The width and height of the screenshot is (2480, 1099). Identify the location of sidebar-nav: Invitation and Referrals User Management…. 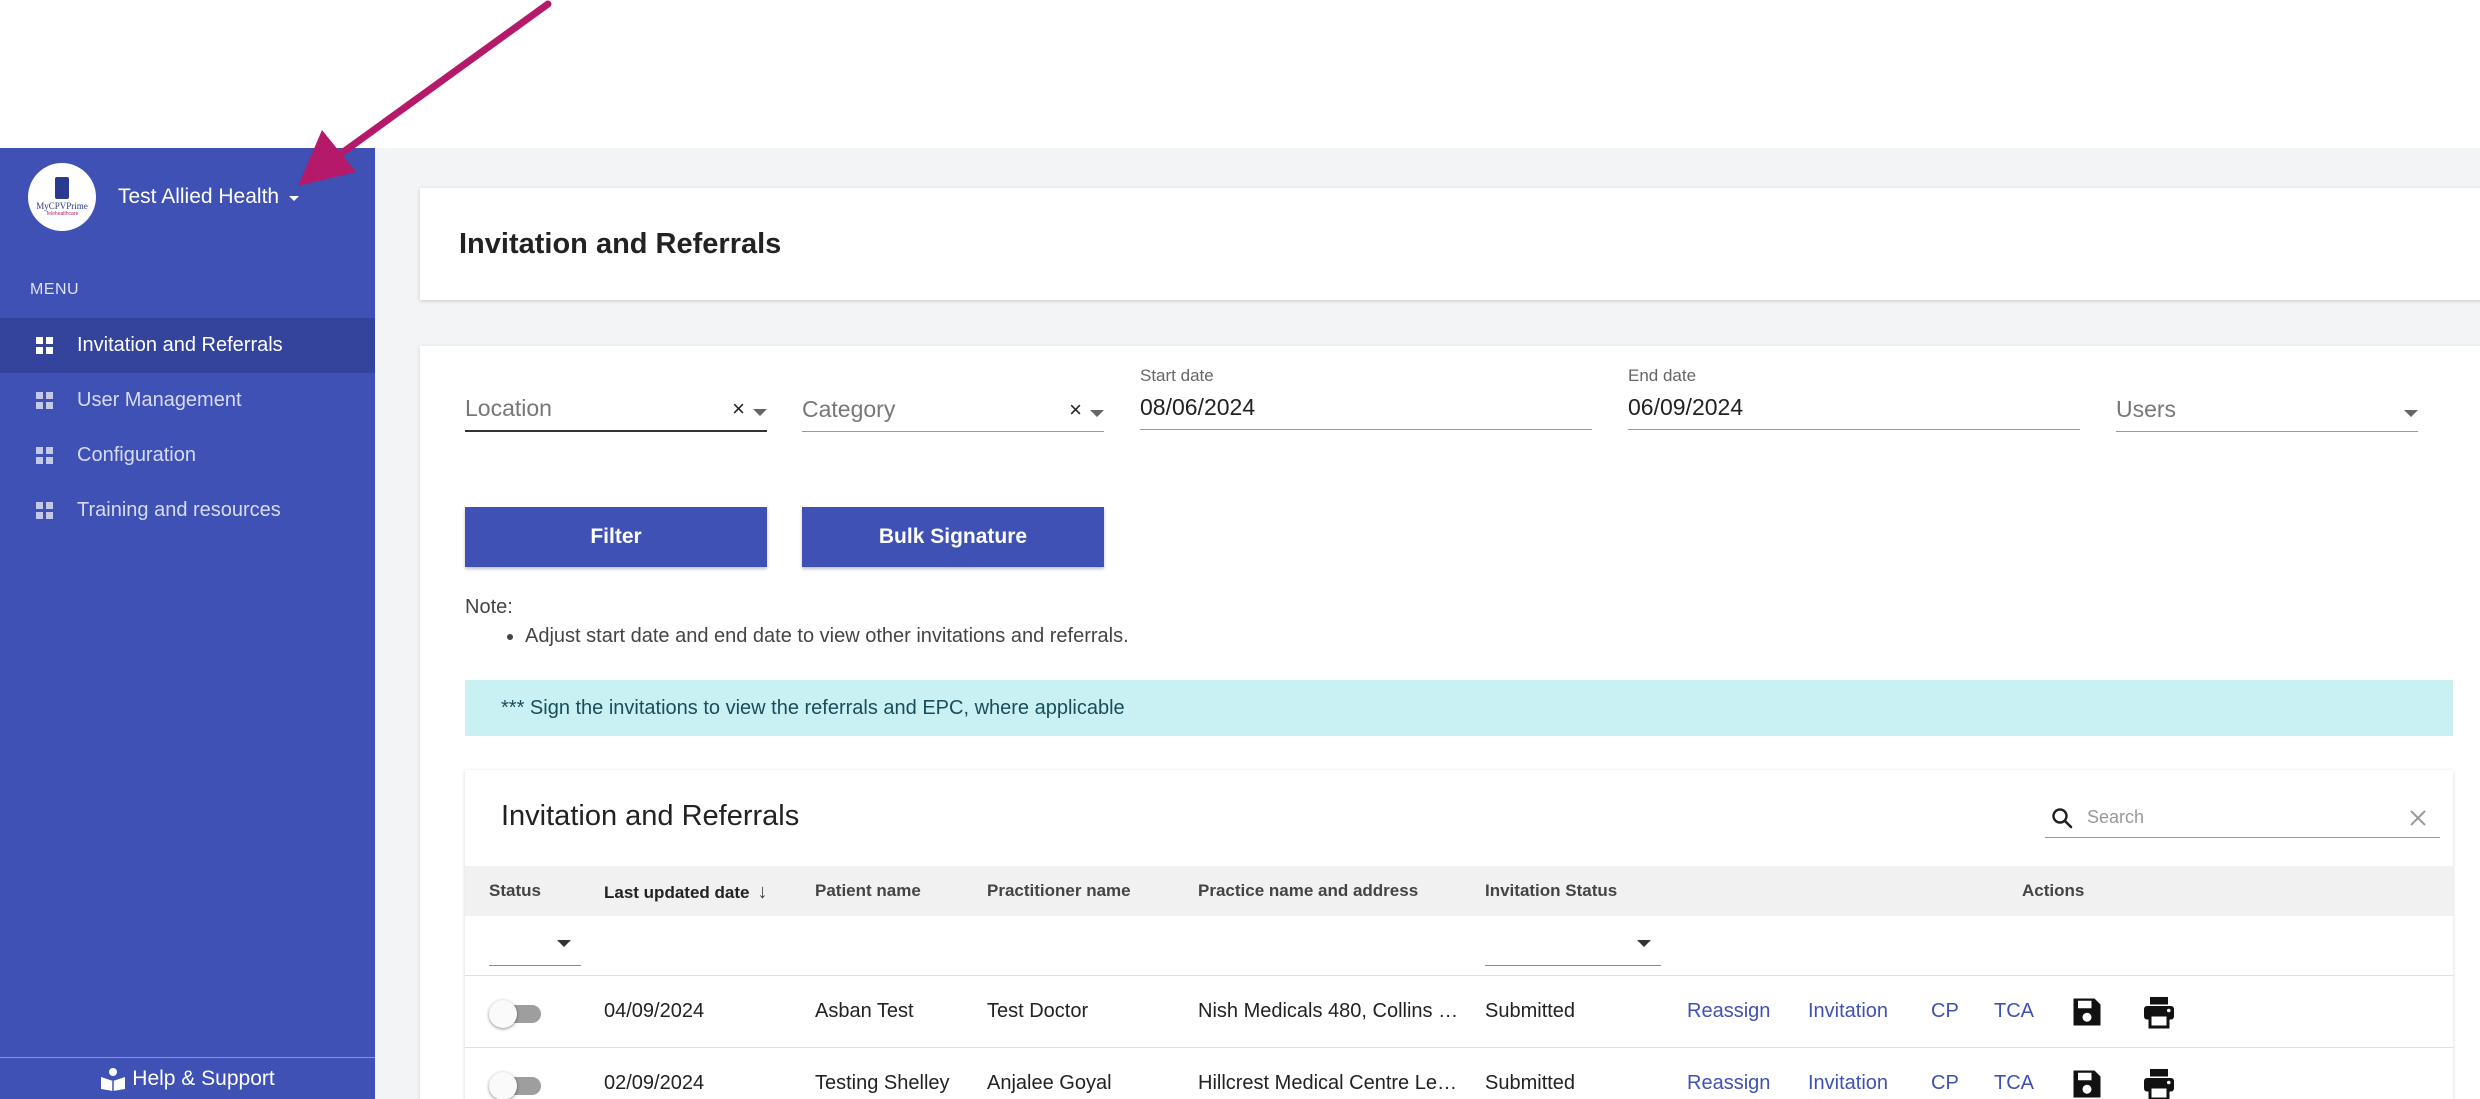
(187, 428).